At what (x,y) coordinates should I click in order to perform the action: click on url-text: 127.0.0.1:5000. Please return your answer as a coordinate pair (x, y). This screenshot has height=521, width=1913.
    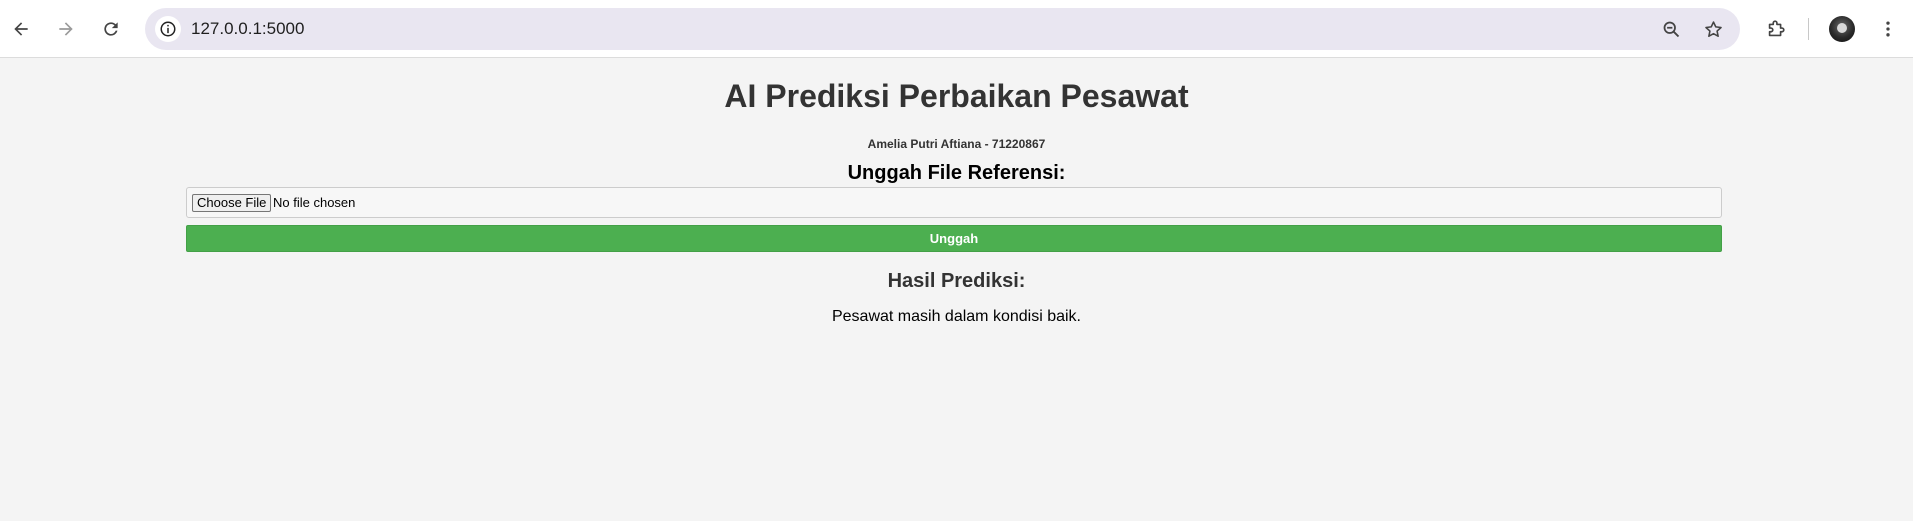
    Looking at the image, I should click on (247, 29).